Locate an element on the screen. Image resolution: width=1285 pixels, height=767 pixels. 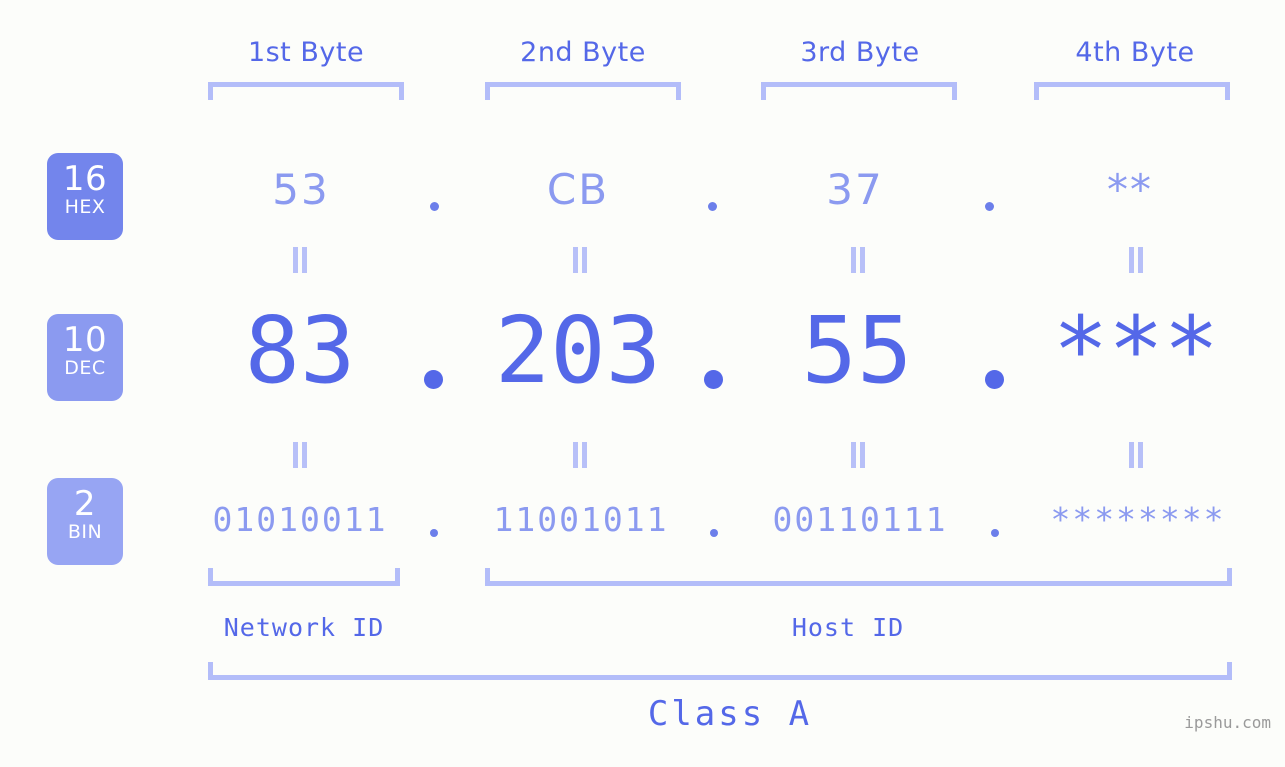
bin-byte-1: 01010011 is located at coordinates (300, 519).